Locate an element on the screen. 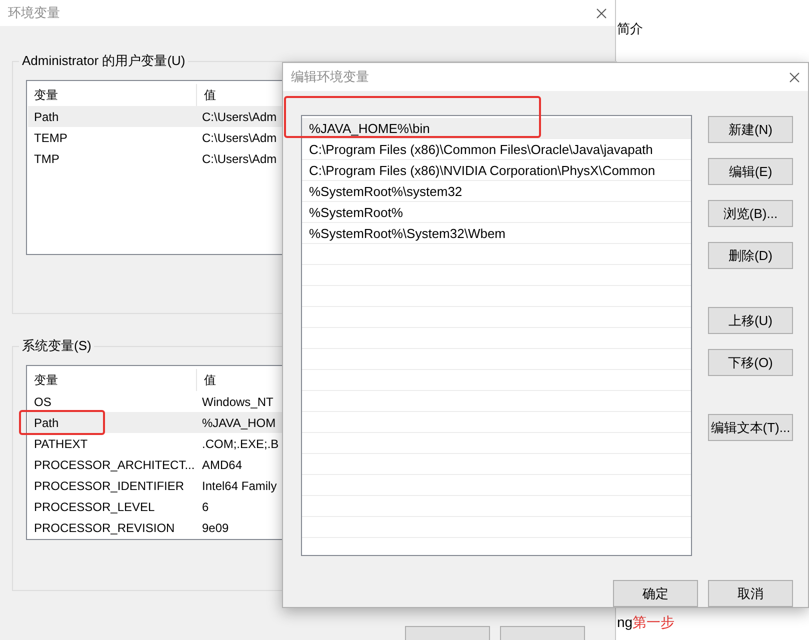 Image resolution: width=809 pixels, height=640 pixels. dialog-title: 编辑环境变量 is located at coordinates (330, 77).